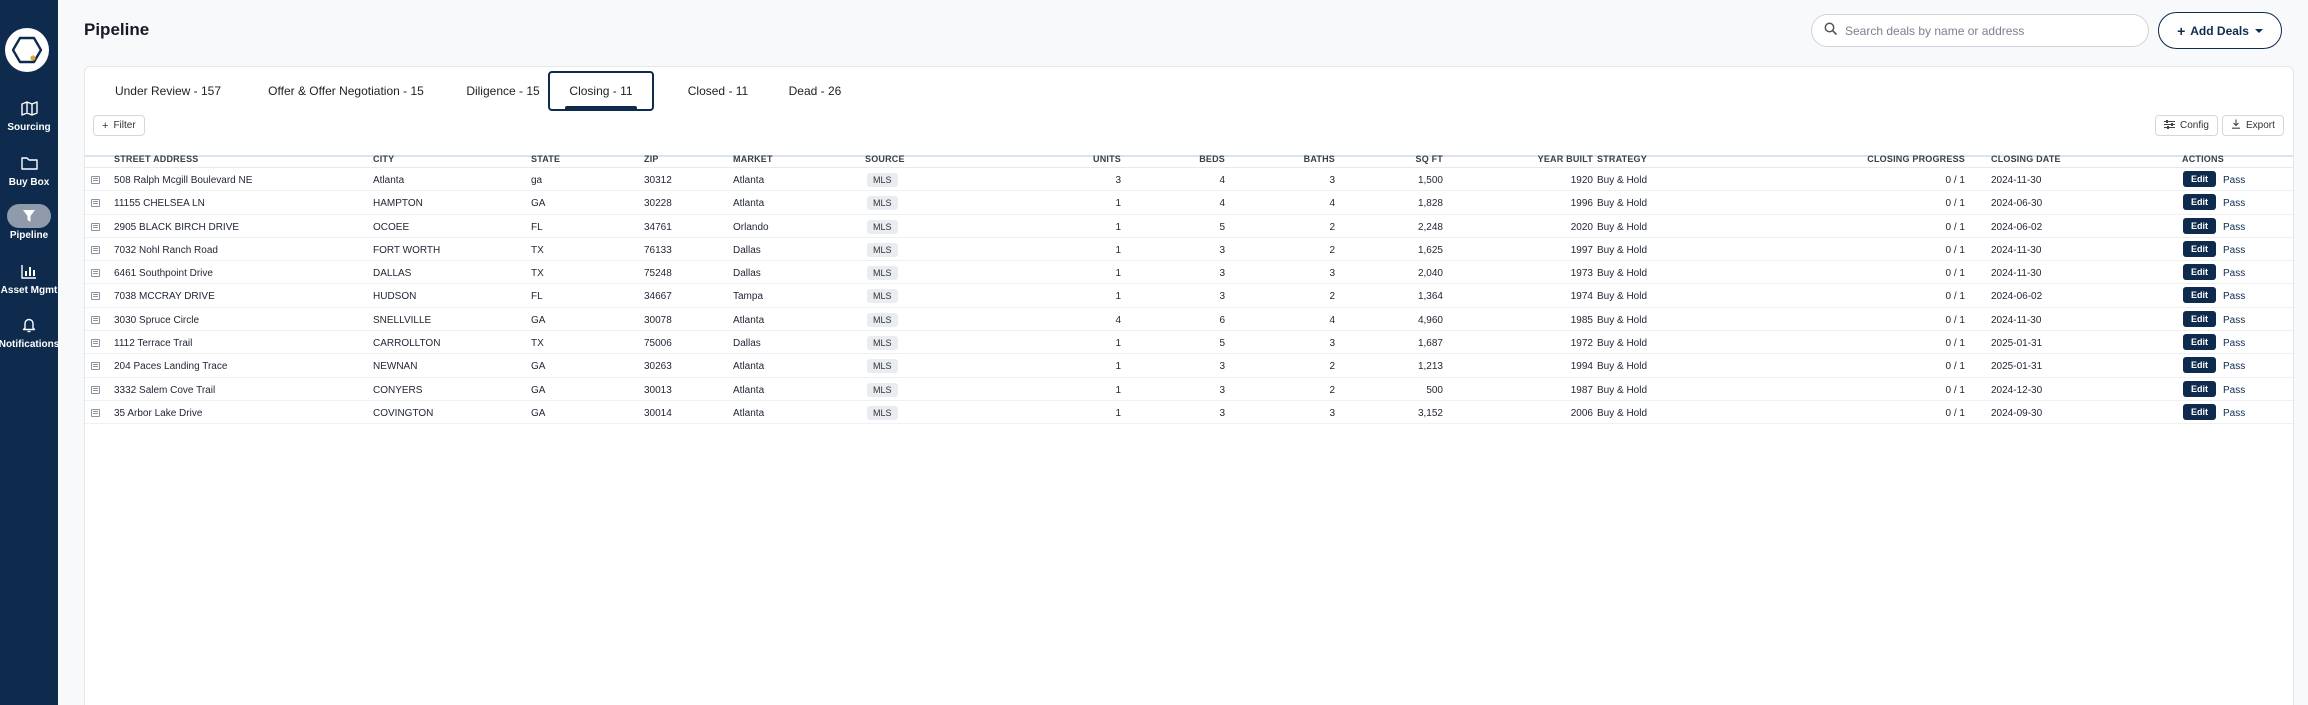  Describe the element at coordinates (815, 91) in the screenshot. I see `tab-dead: Dead - 26` at that location.